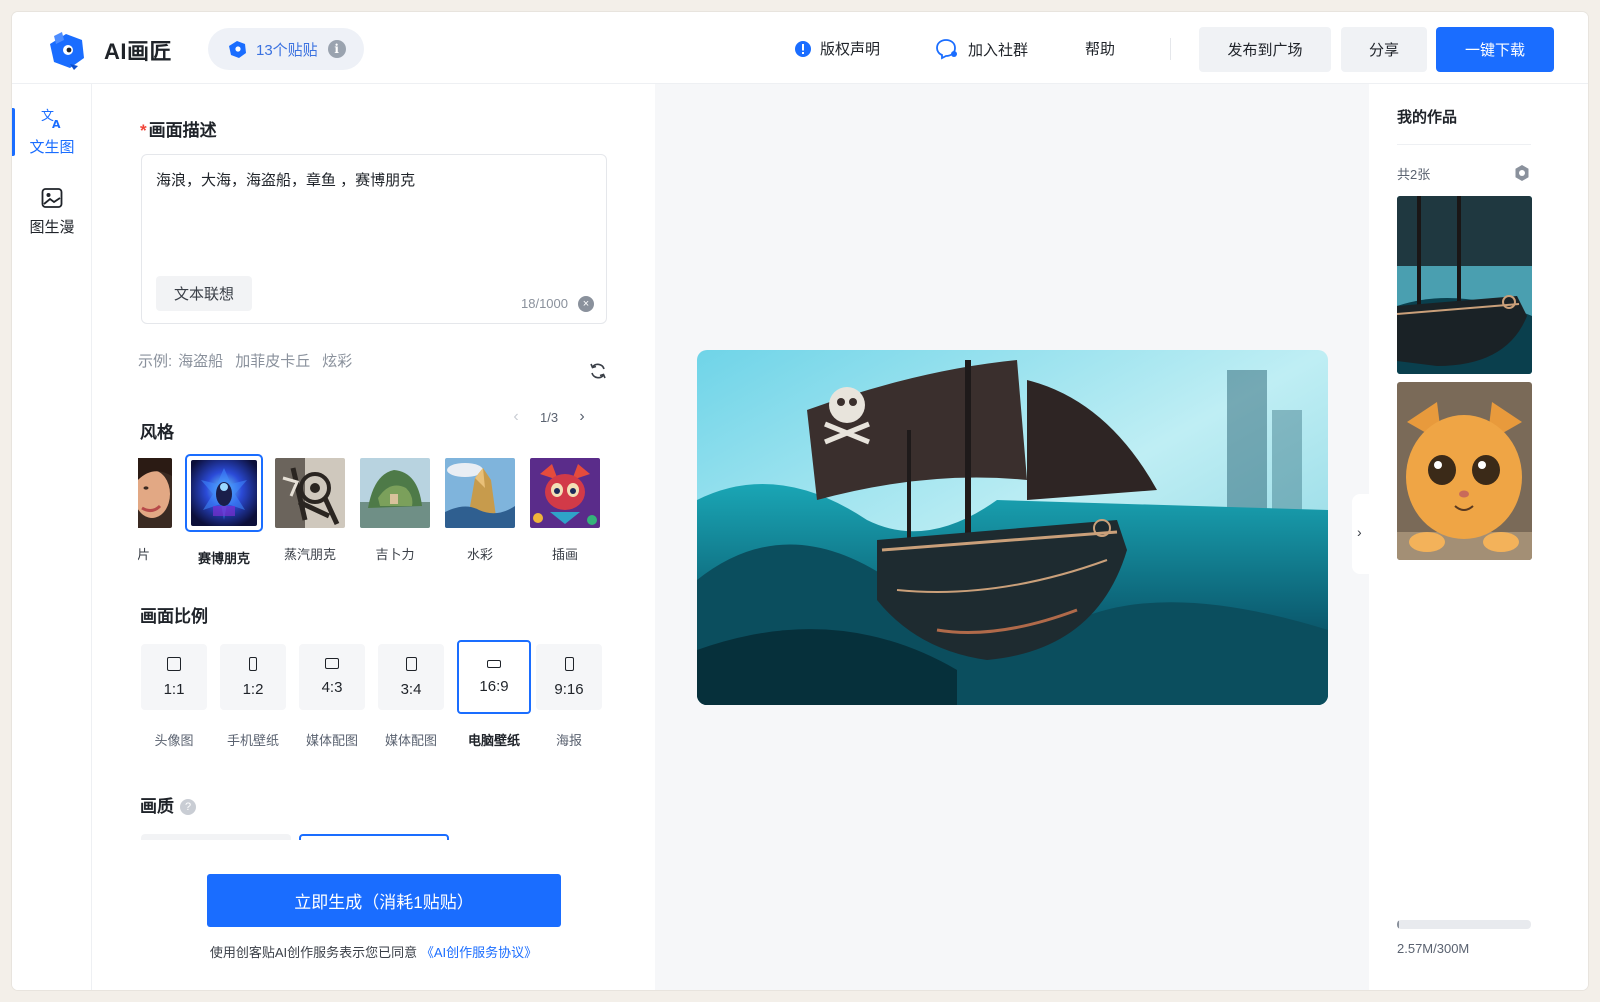  I want to click on top-header: AI画匠 13个贴贴 i 版权声明 加入社群 帮助 发布到广场 分享 一键下载, so click(800, 48).